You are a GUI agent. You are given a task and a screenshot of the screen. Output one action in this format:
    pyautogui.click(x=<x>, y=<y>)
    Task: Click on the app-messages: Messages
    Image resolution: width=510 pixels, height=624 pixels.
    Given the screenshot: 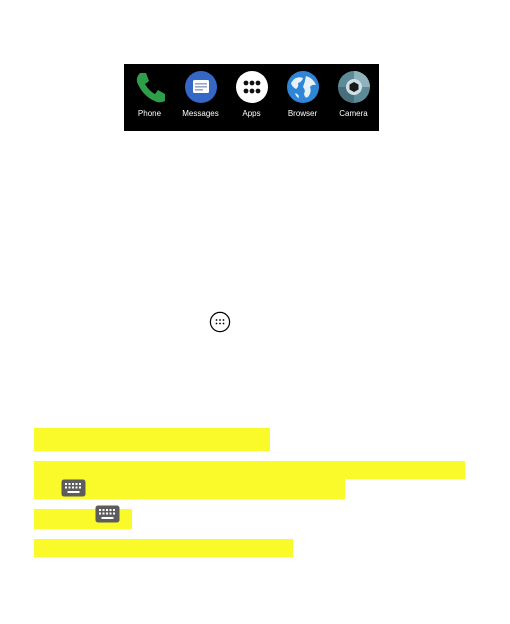 What is the action you would take?
    pyautogui.click(x=201, y=94)
    